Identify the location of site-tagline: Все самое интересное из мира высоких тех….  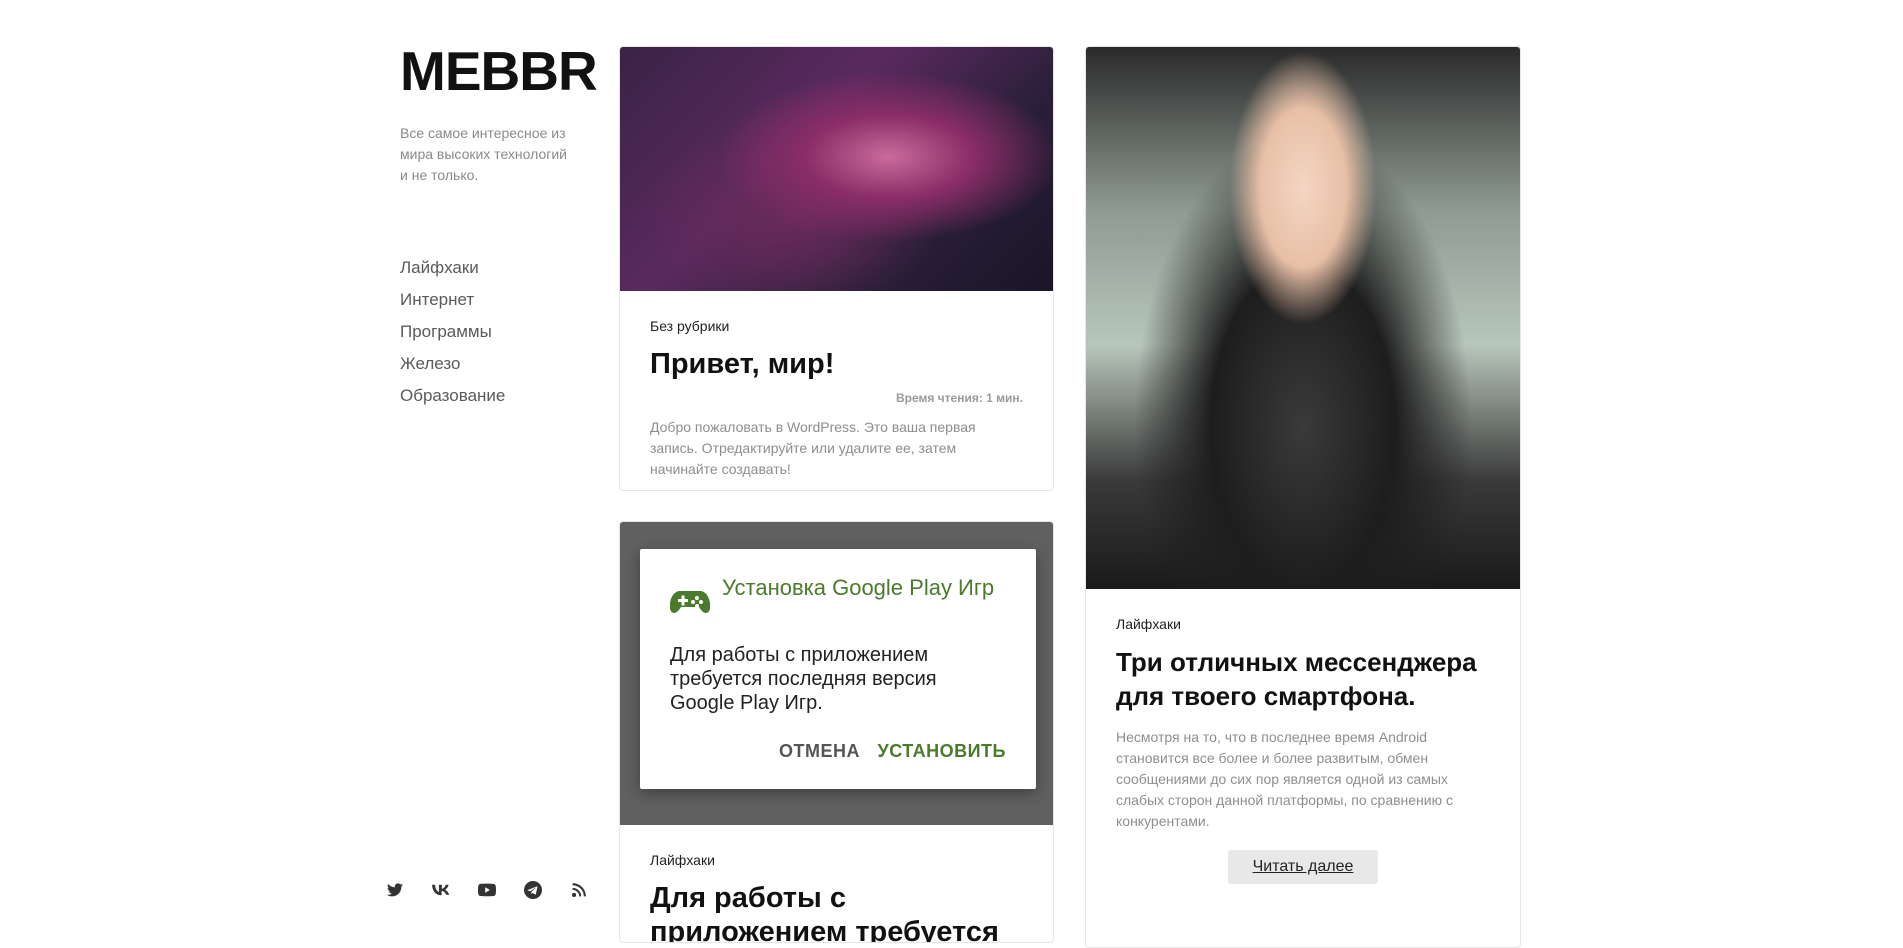
(483, 154).